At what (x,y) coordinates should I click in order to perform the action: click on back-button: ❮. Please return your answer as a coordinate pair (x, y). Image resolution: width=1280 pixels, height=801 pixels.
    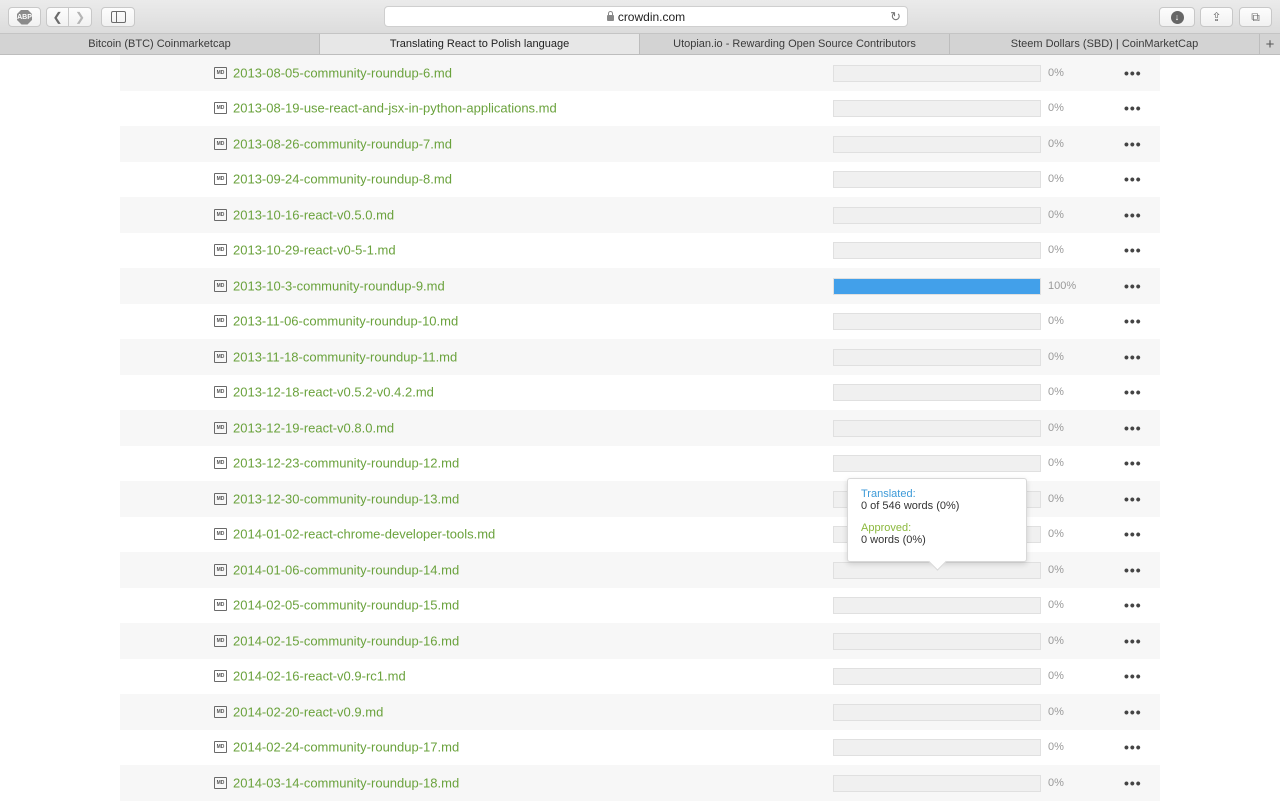
    Looking at the image, I should click on (57, 17).